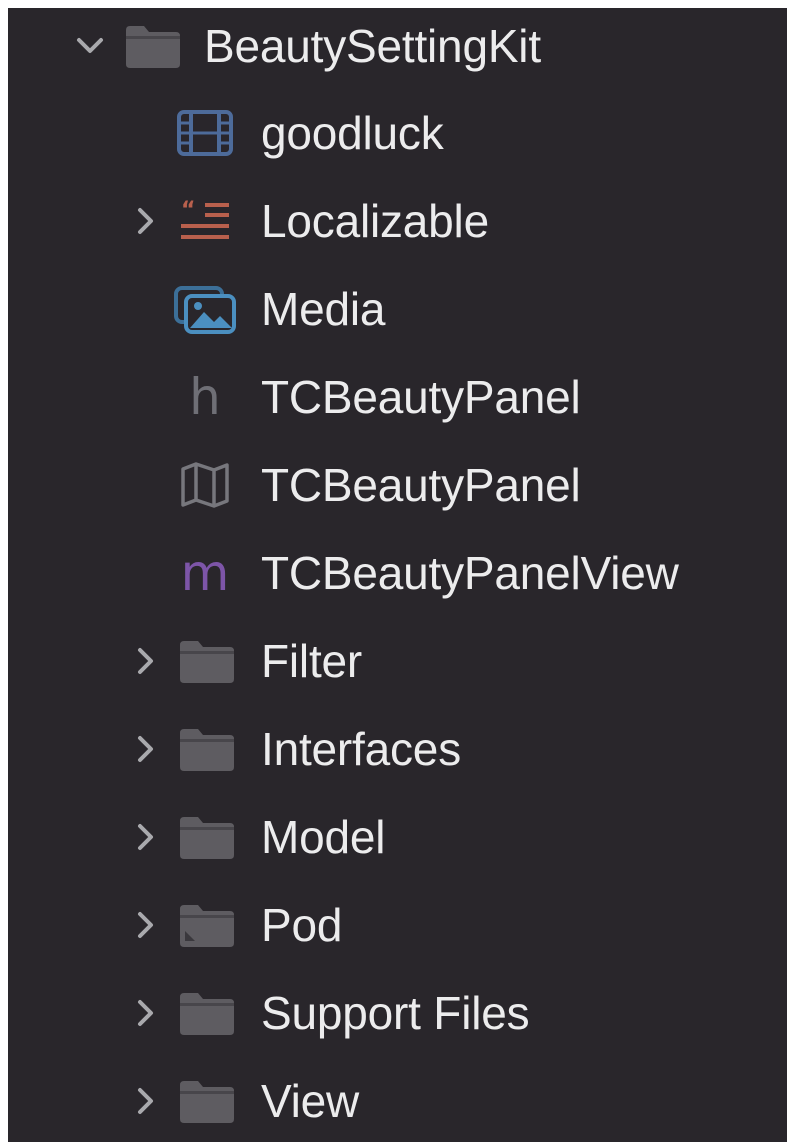  Describe the element at coordinates (397, 925) in the screenshot. I see `folder-row-pod: Pod` at that location.